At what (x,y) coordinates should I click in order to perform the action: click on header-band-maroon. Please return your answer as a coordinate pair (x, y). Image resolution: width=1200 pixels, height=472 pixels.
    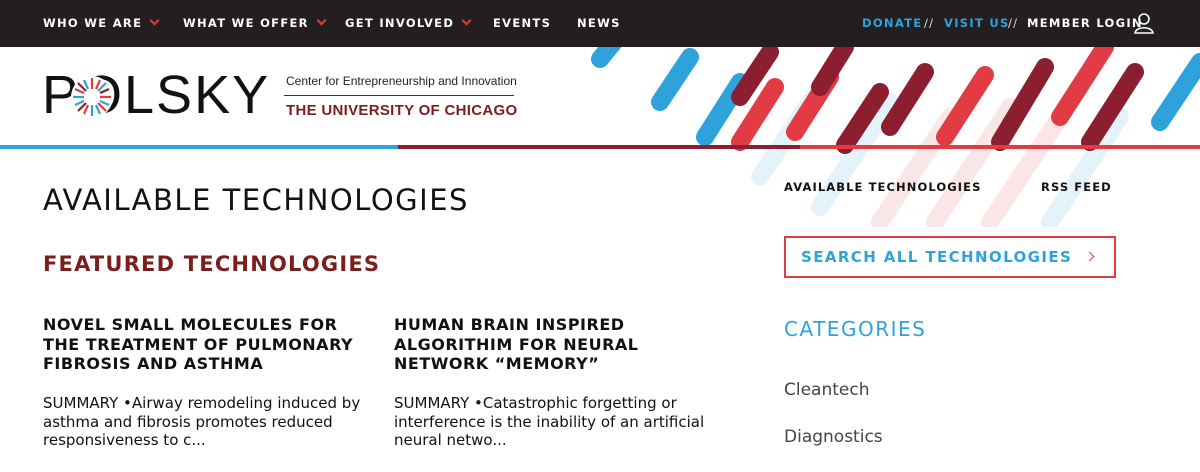
    Looking at the image, I should click on (599, 147).